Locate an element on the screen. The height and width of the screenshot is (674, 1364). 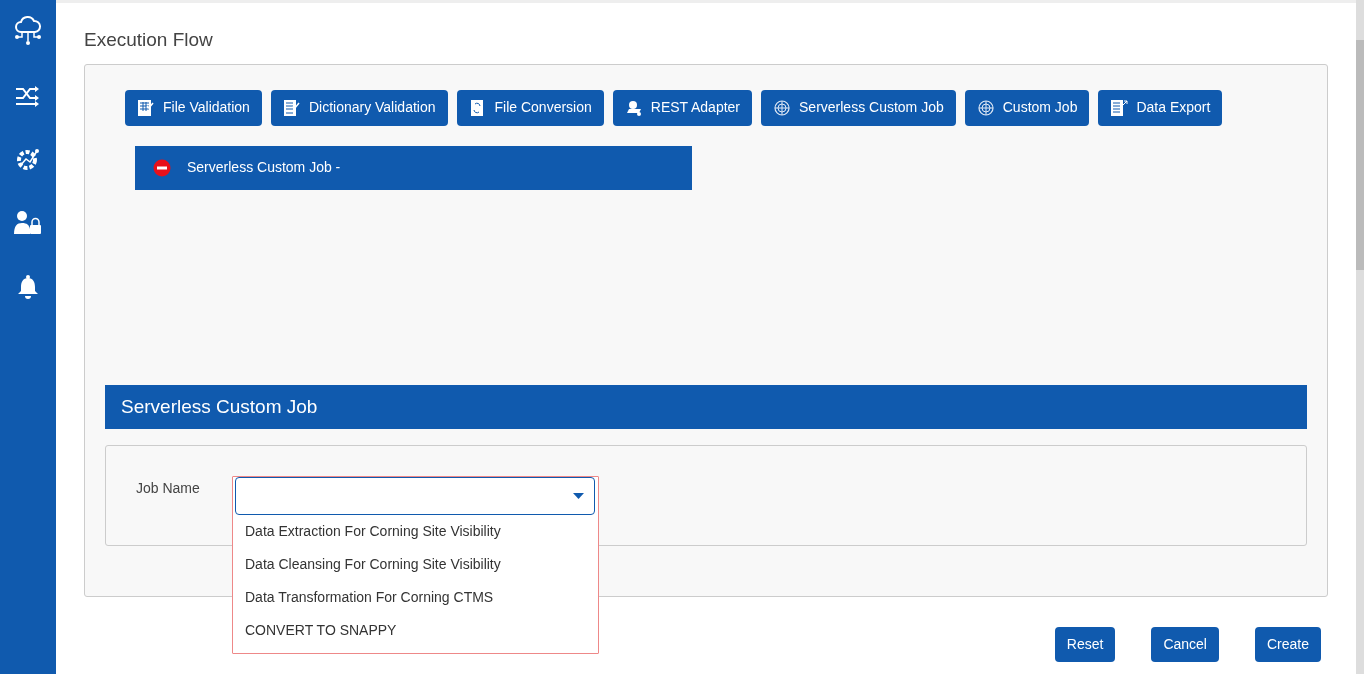
palette-button: File Conversion is located at coordinates (530, 107).